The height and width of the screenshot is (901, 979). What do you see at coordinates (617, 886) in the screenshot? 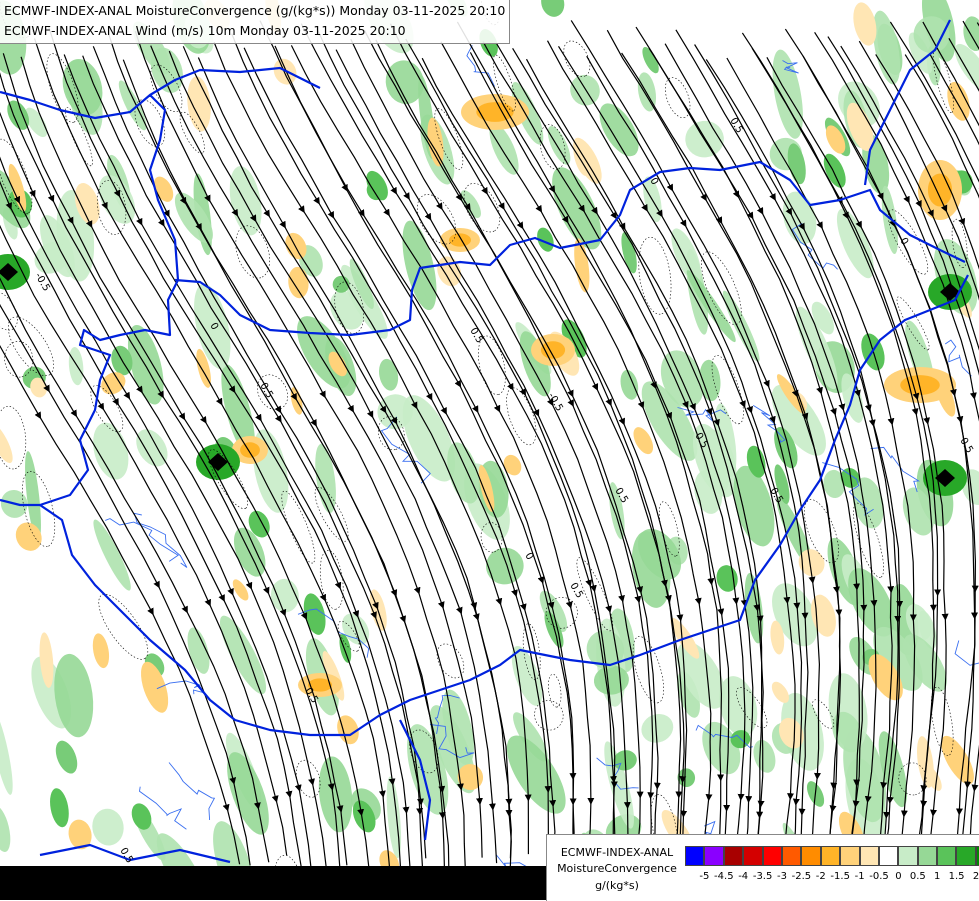
I see `legend-unit-label: g/(kg*s)` at bounding box center [617, 886].